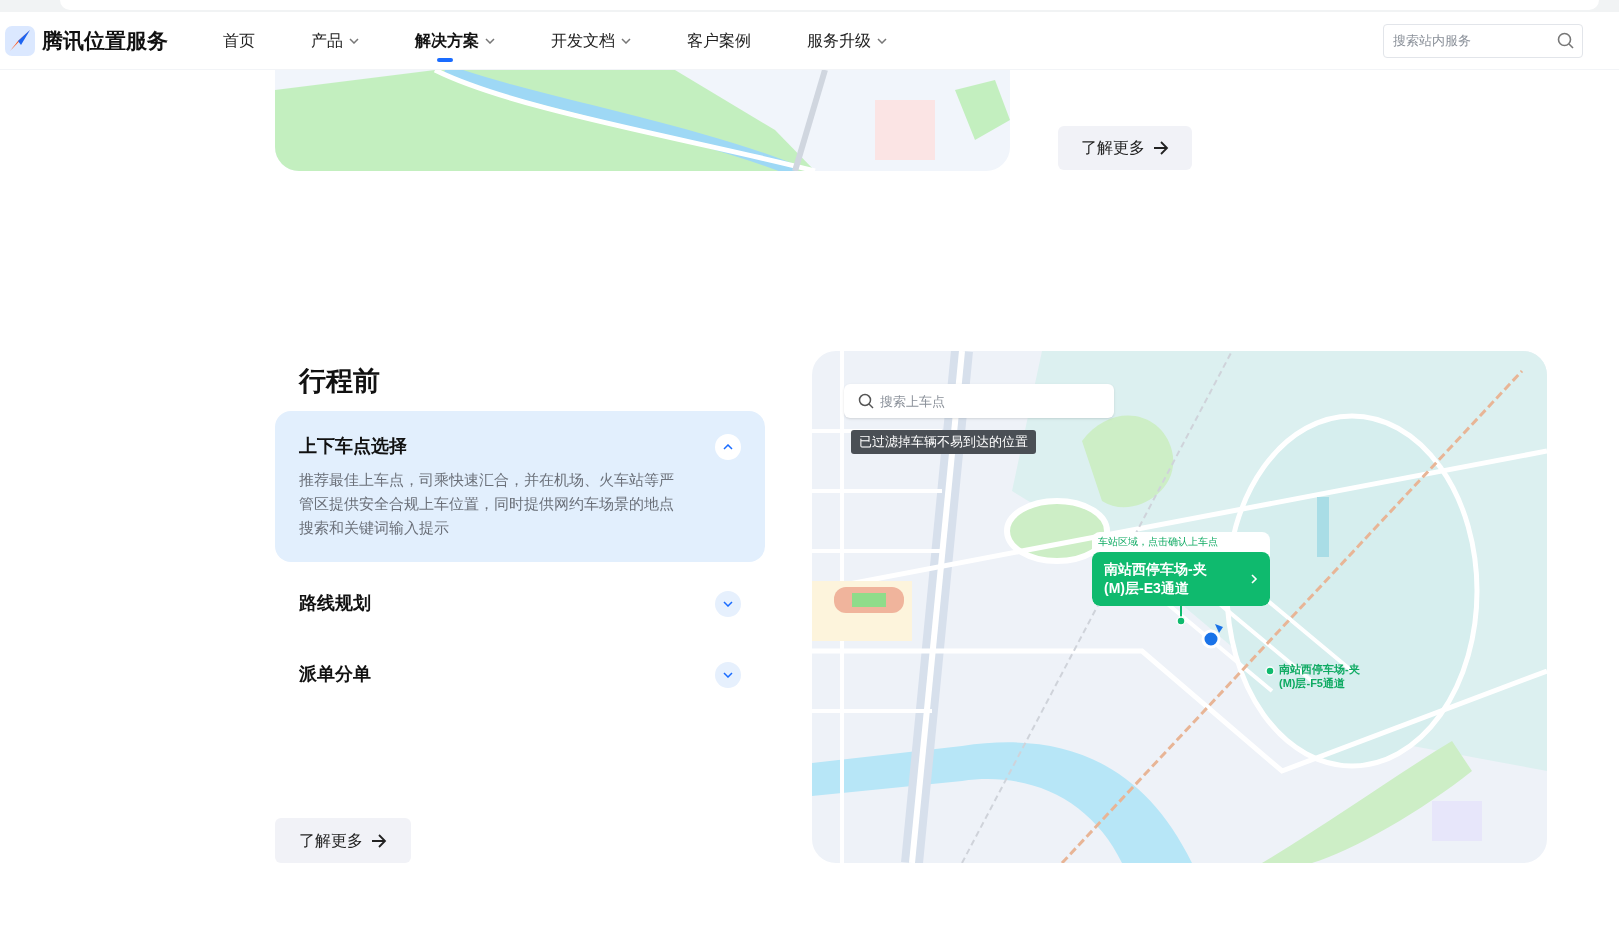 The height and width of the screenshot is (931, 1619). Describe the element at coordinates (1483, 40) in the screenshot. I see `search-field: 搜索站内服务` at that location.